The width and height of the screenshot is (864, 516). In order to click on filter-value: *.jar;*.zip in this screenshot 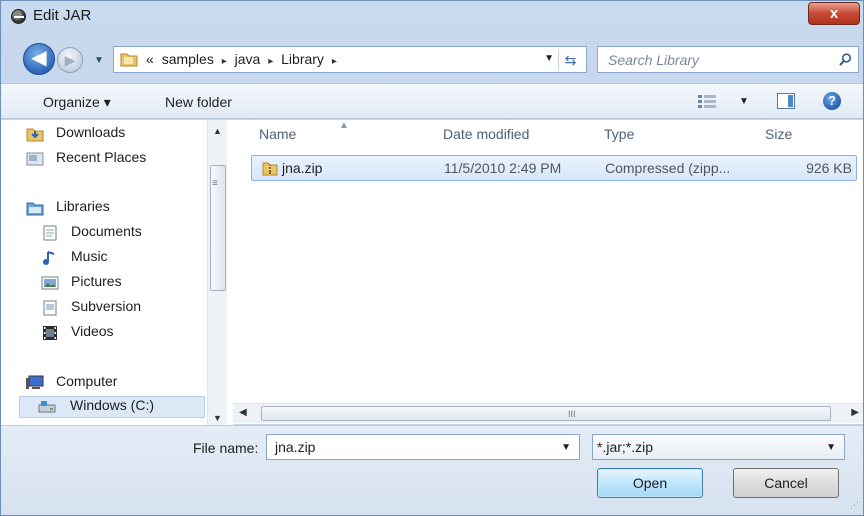, I will do `click(625, 447)`.